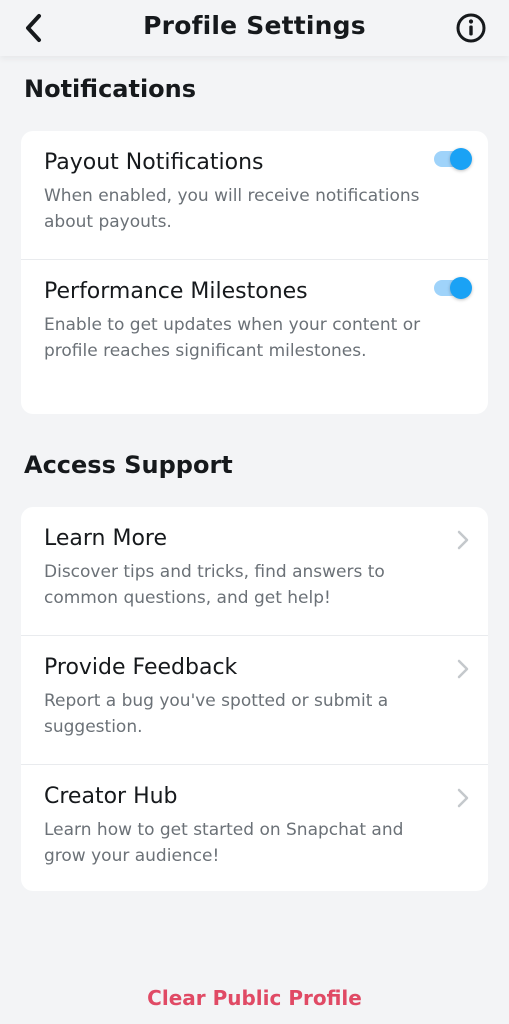 The width and height of the screenshot is (509, 1024). I want to click on page-title: Profile Settings, so click(254, 25).